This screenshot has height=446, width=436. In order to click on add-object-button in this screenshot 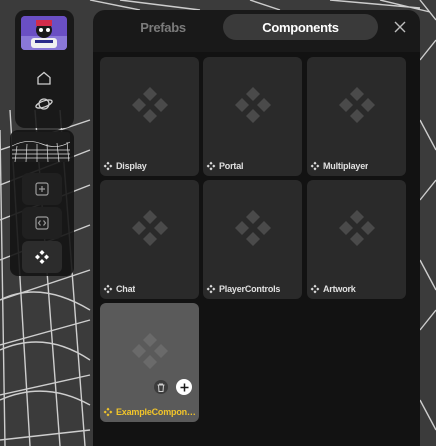, I will do `click(42, 189)`.